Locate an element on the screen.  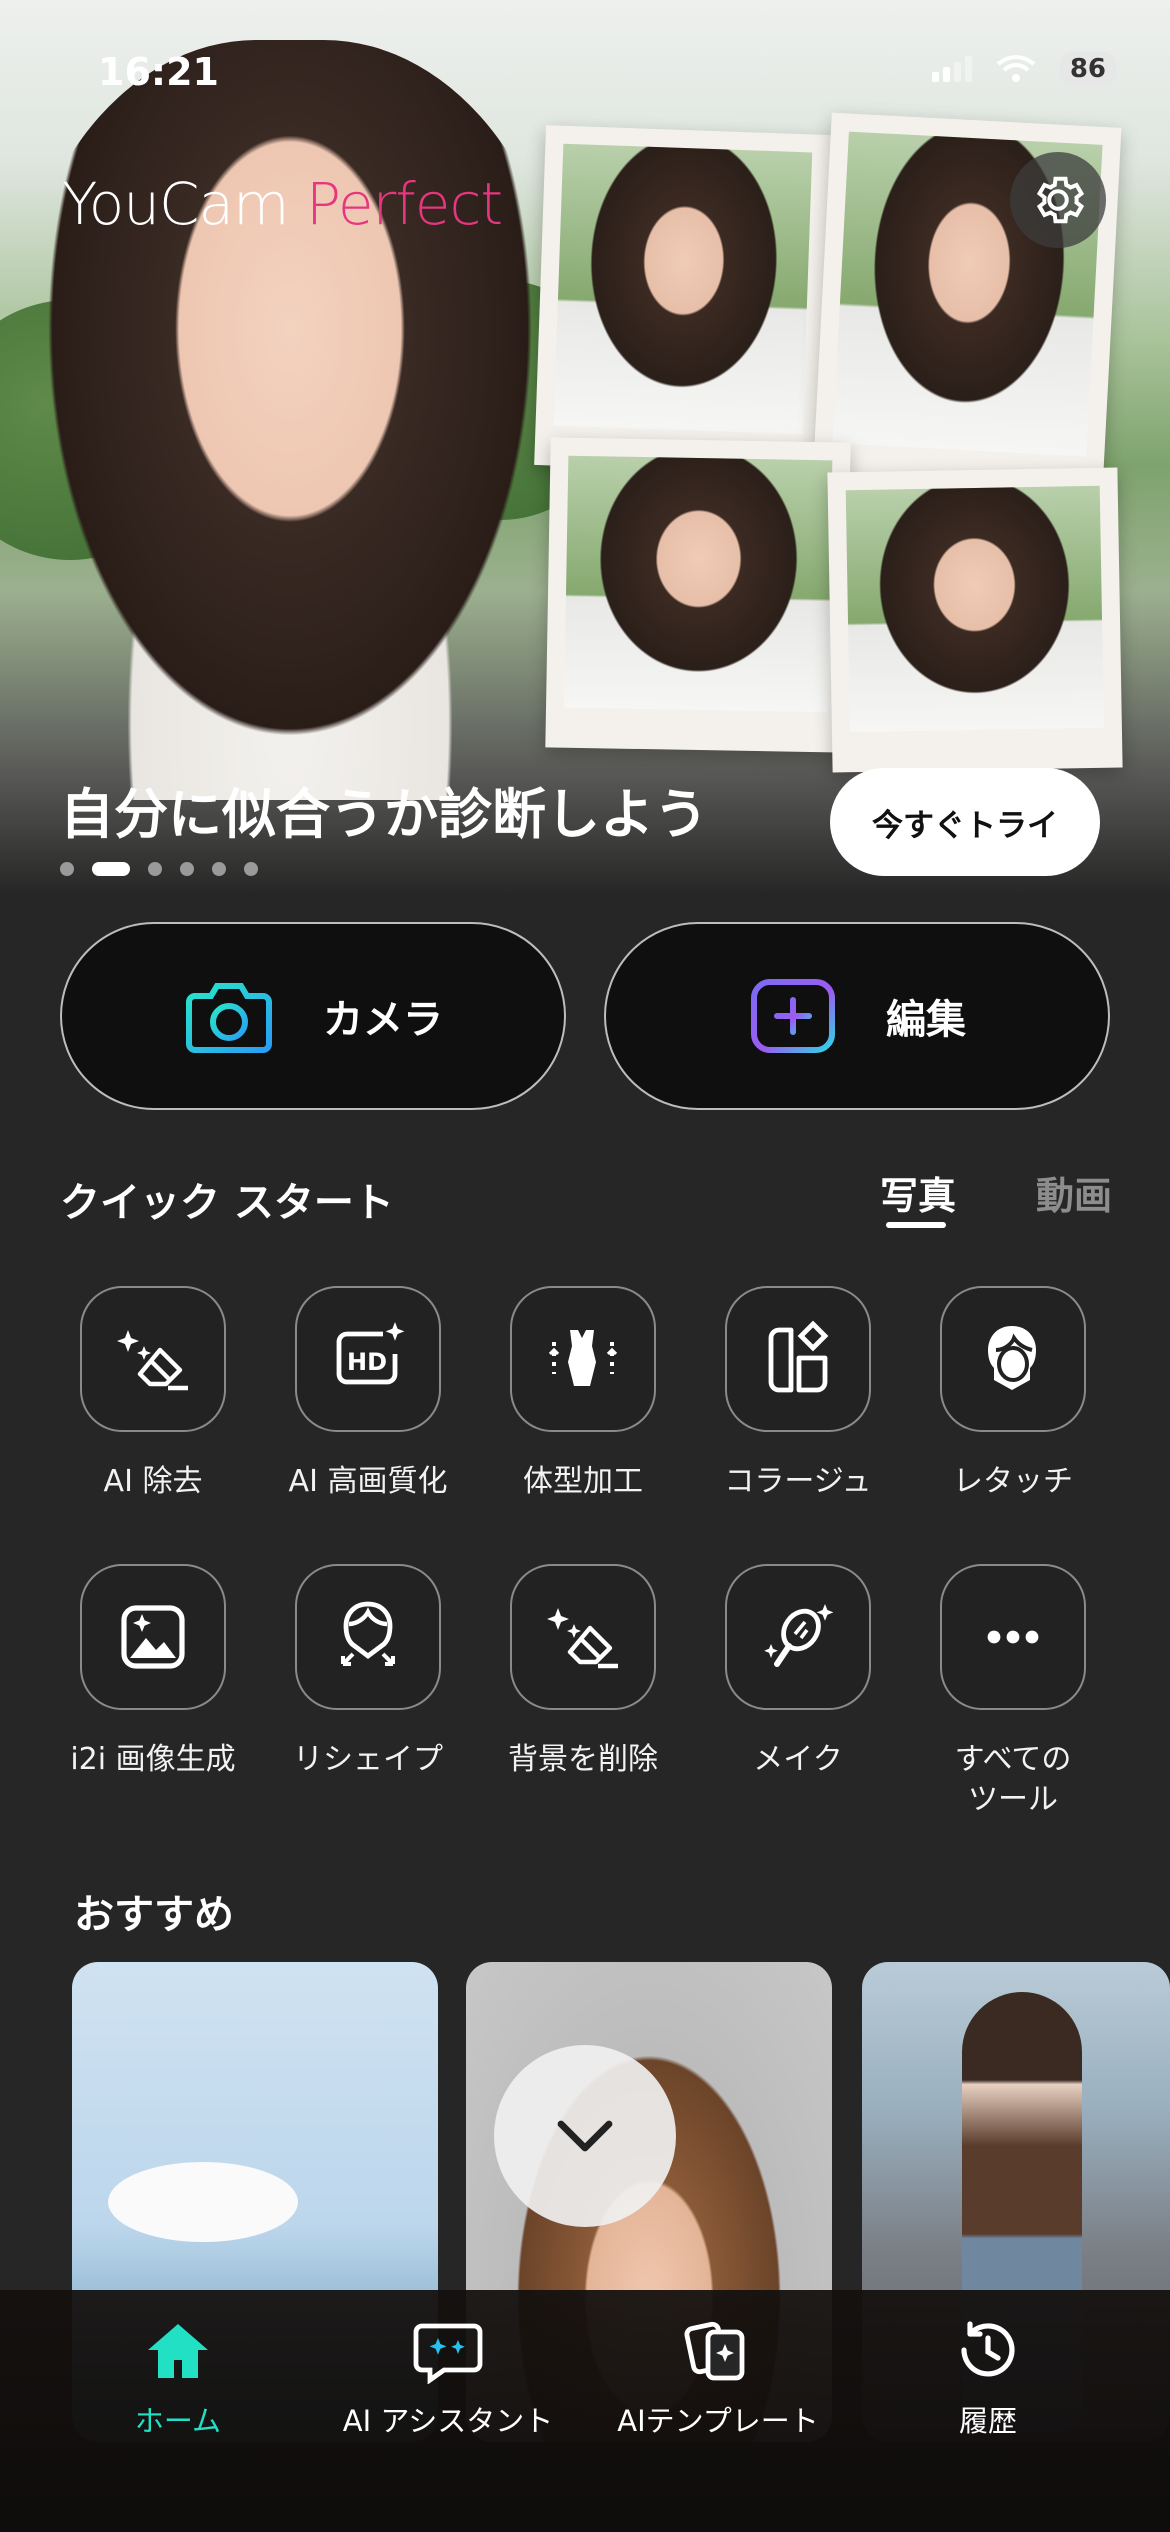
home-icon is located at coordinates (178, 2351).